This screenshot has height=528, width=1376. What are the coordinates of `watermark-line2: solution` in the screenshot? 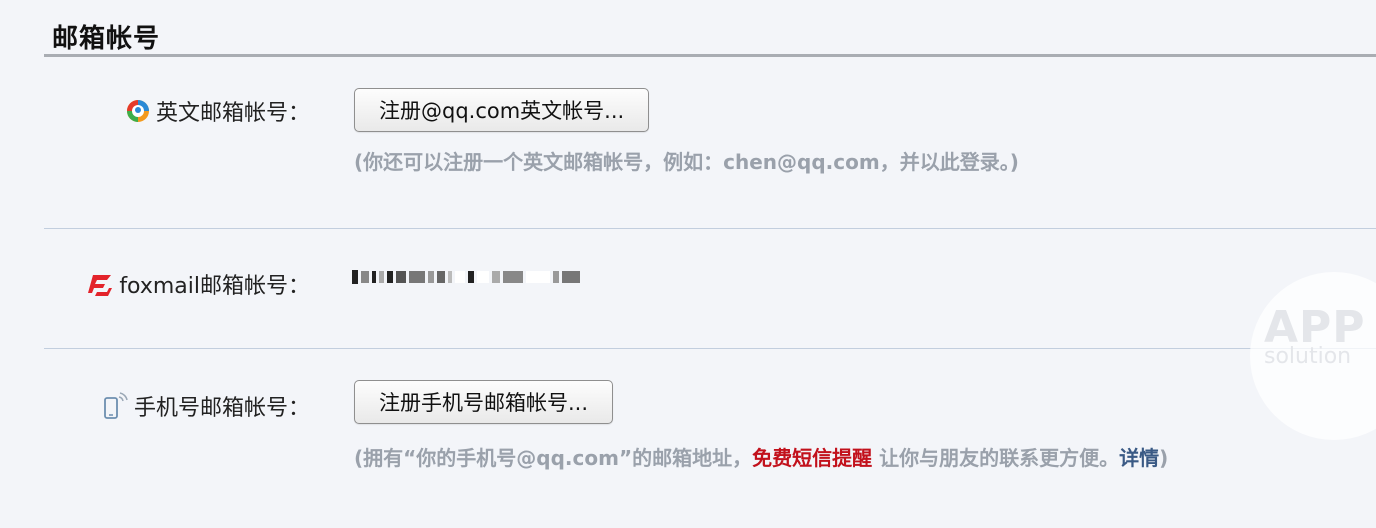 It's located at (1308, 356).